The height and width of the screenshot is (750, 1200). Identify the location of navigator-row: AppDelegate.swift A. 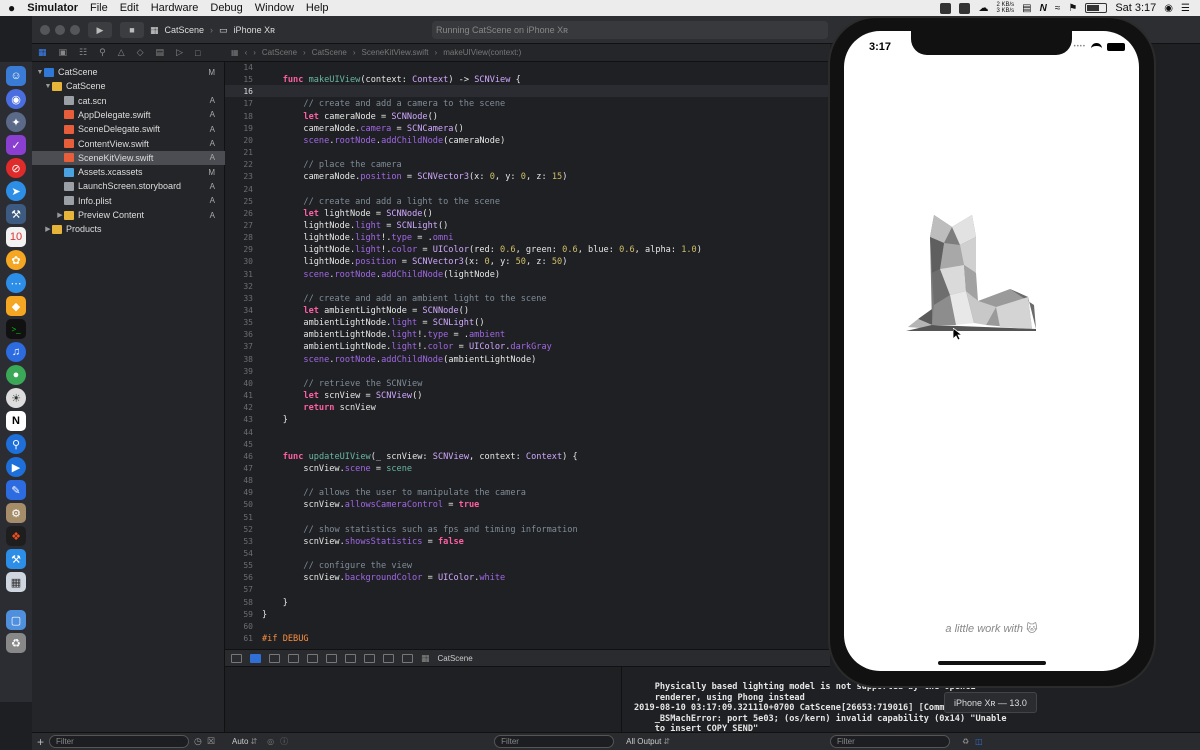
(128, 115).